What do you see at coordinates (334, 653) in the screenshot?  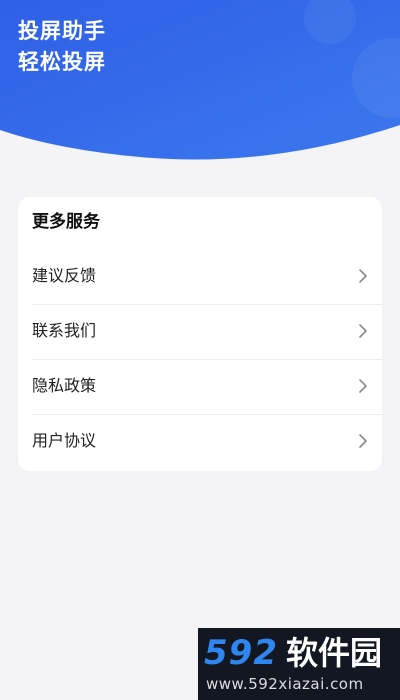 I see `watermark-name: 软件园` at bounding box center [334, 653].